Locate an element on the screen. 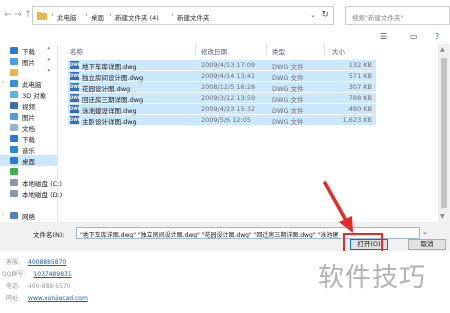 The height and width of the screenshot is (313, 450). info-row-qq: QQ群号: 1037489831 is located at coordinates (37, 273).